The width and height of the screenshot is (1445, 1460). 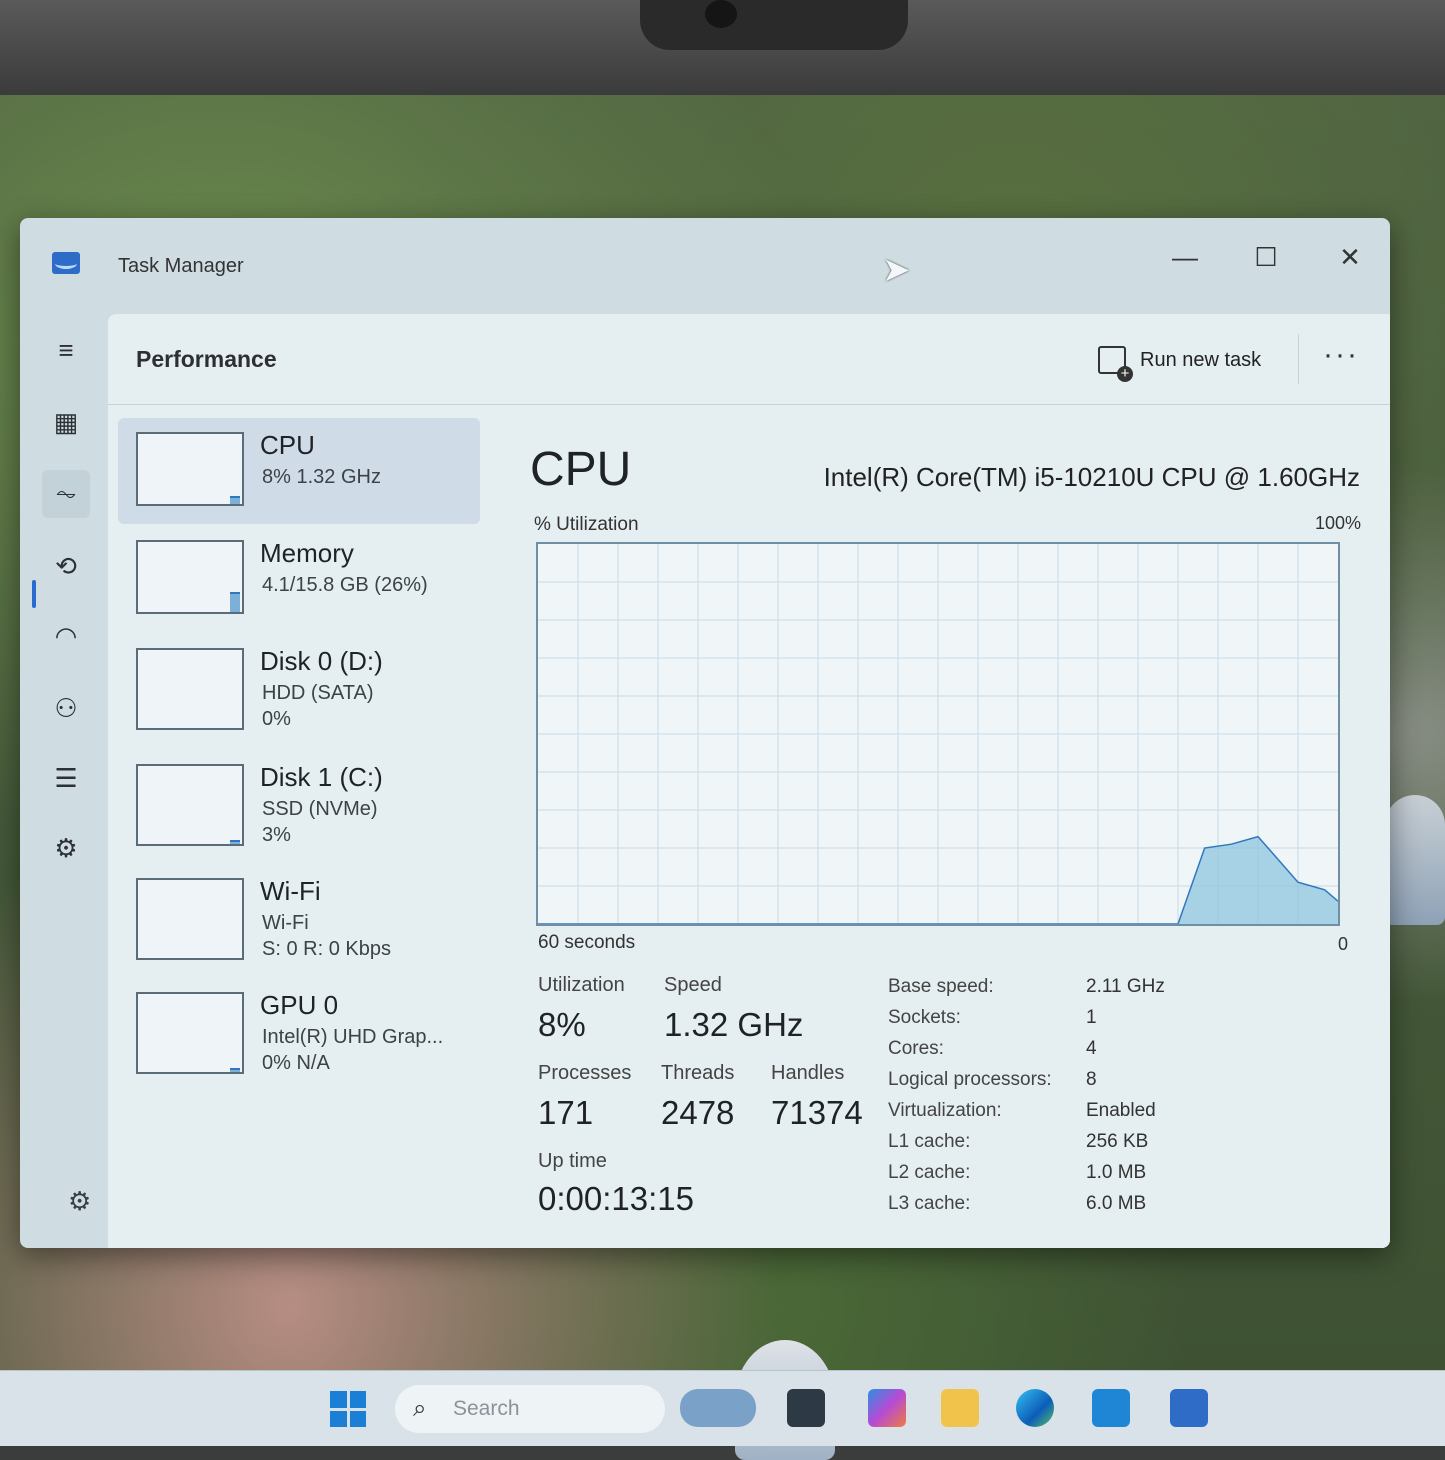 What do you see at coordinates (960, 1408) in the screenshot?
I see `file-explorer-icon` at bounding box center [960, 1408].